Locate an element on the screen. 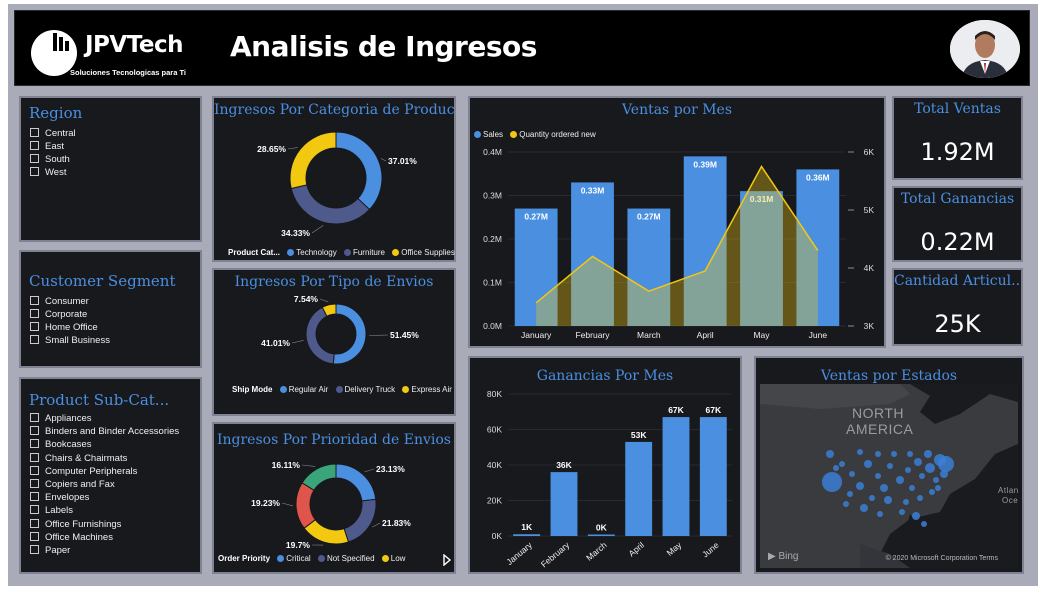 This screenshot has width=1044, height=591. data-label: 34.33% is located at coordinates (295, 233).